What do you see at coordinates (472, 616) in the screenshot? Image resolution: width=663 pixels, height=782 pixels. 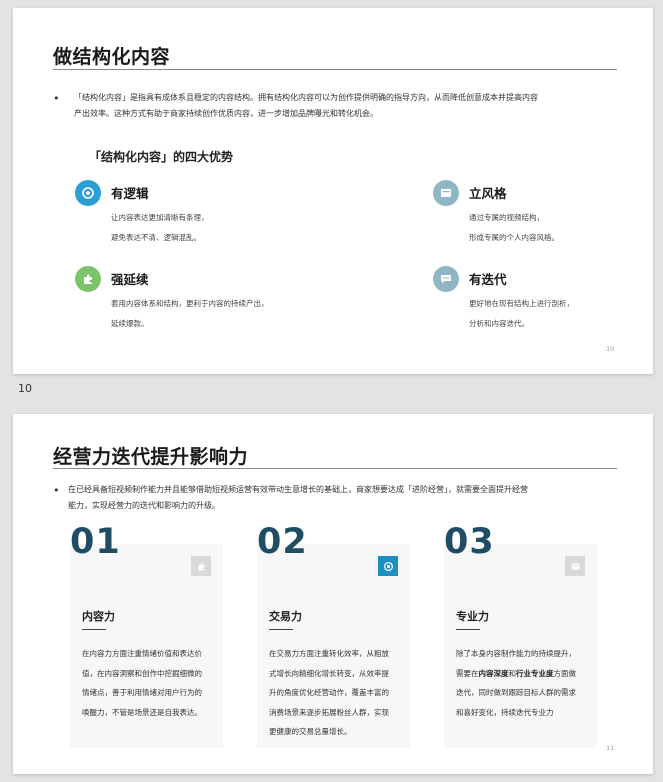 I see `card-title: 专业力` at bounding box center [472, 616].